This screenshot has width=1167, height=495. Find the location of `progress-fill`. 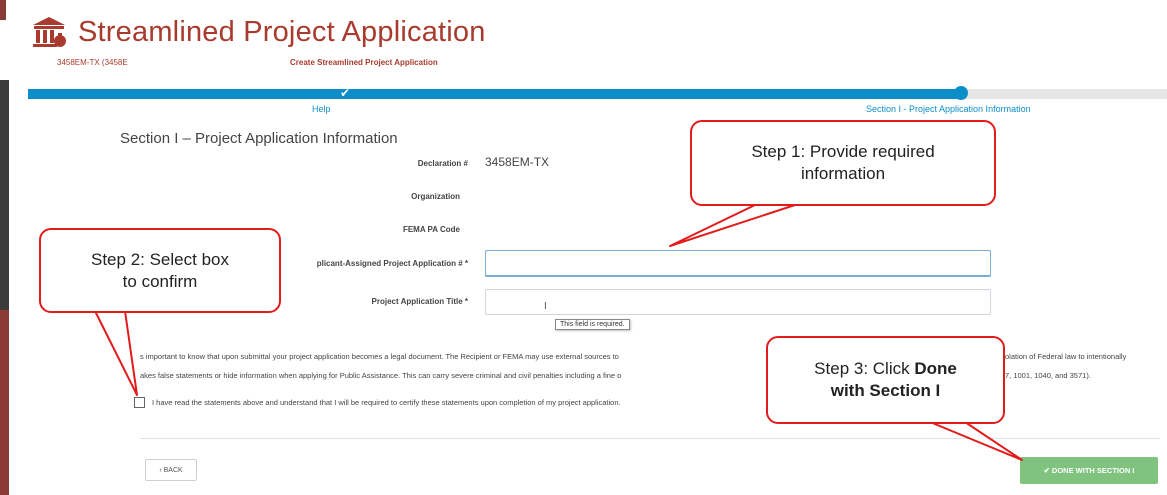

progress-fill is located at coordinates (495, 94).